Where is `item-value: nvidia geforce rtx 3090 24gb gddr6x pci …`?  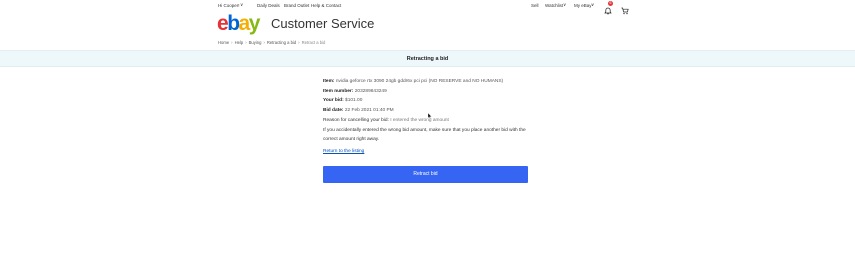
item-value: nvidia geforce rtx 3090 24gb gddr6x pci … is located at coordinates (419, 81).